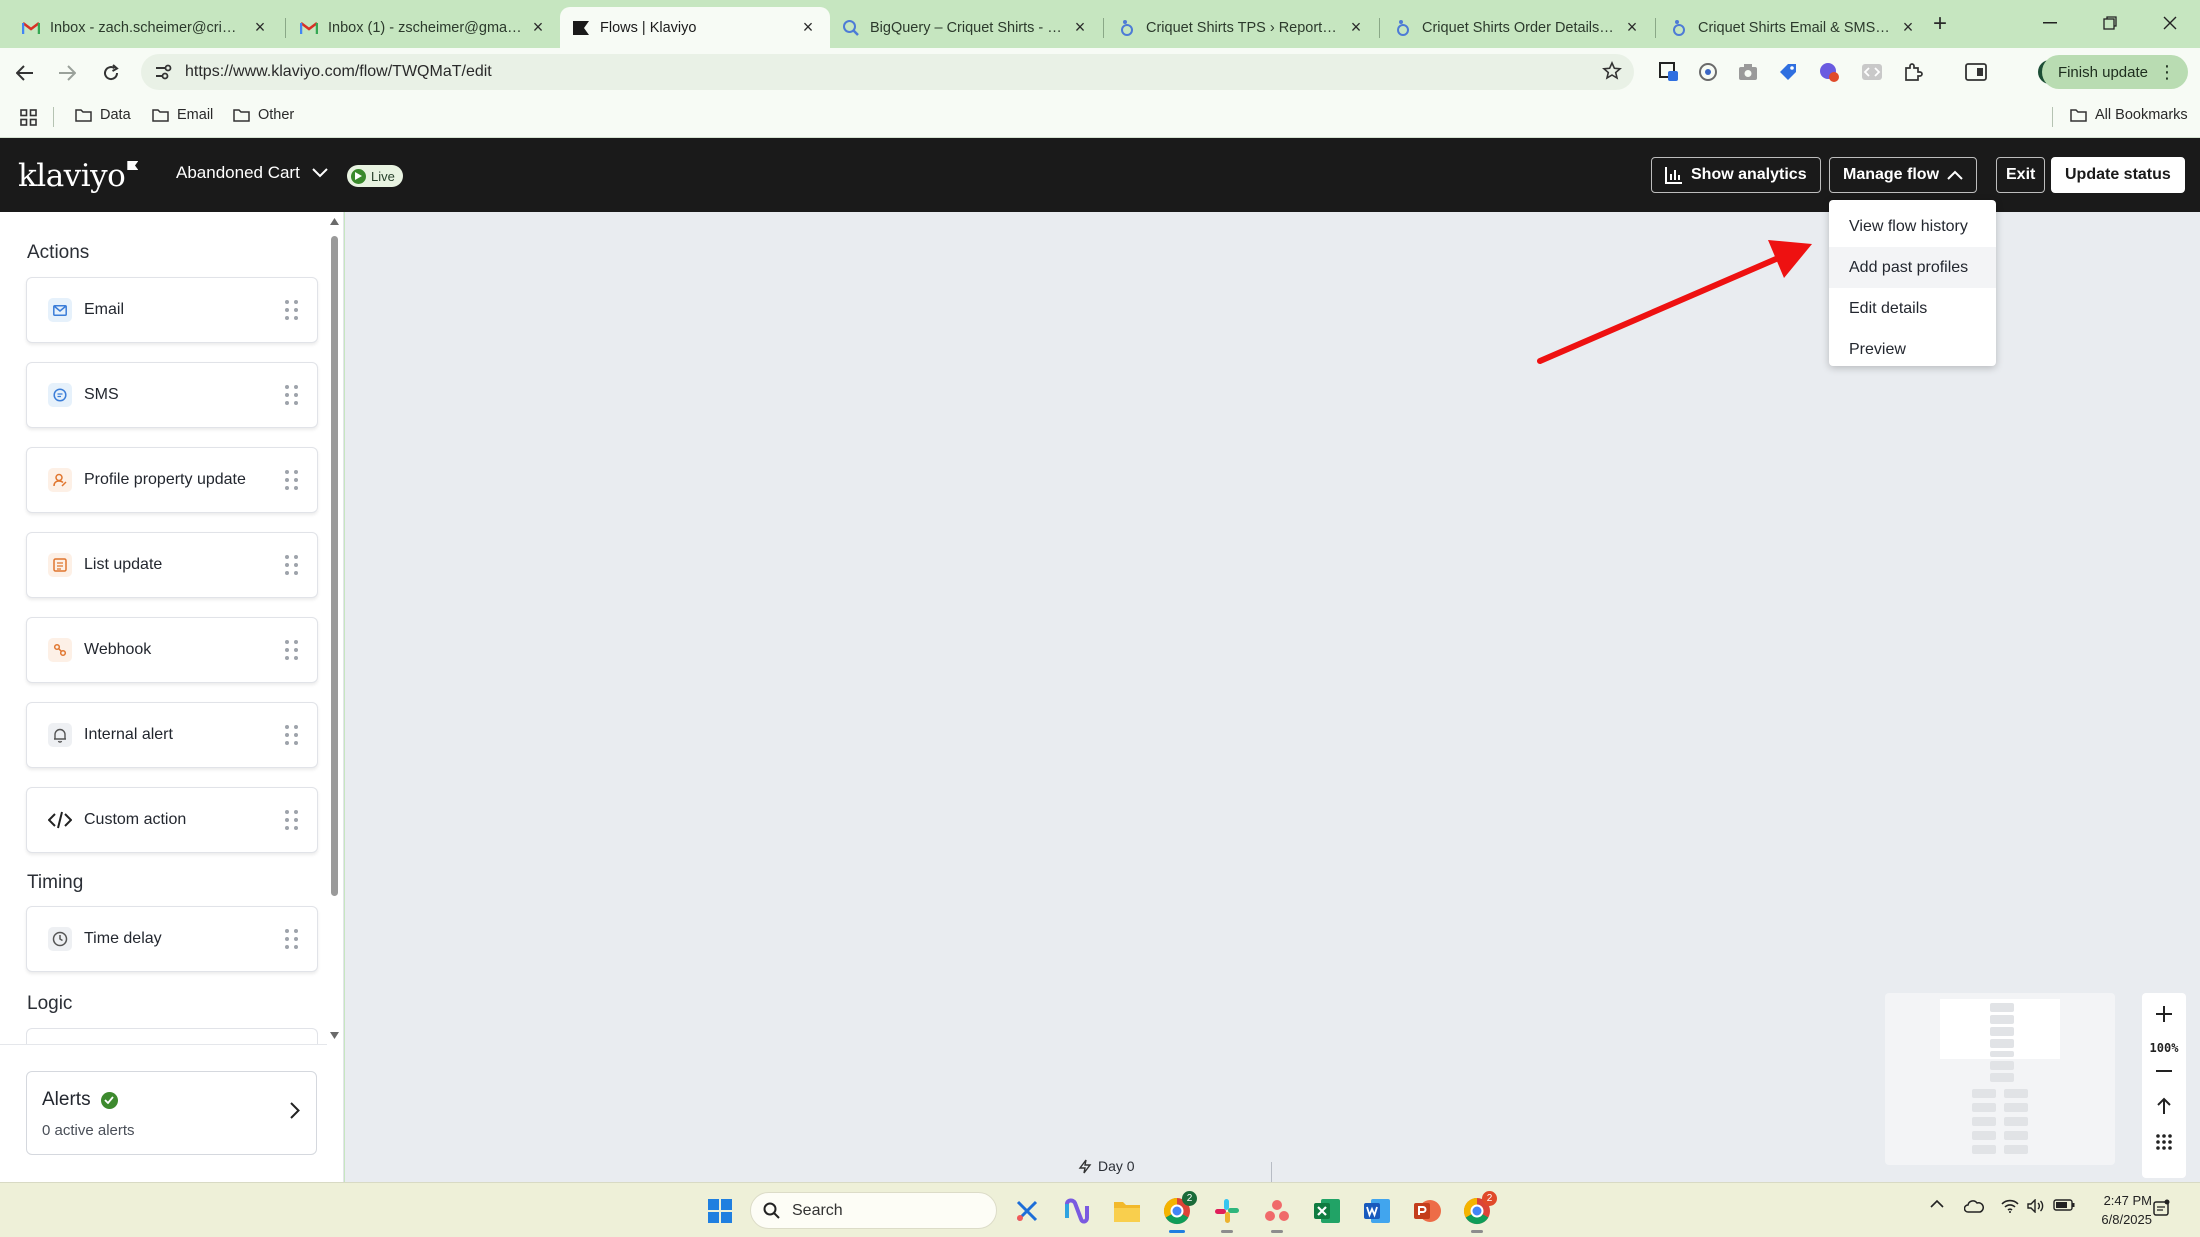  What do you see at coordinates (648, 27) in the screenshot?
I see `tab-title: Flows | Klaviyo` at bounding box center [648, 27].